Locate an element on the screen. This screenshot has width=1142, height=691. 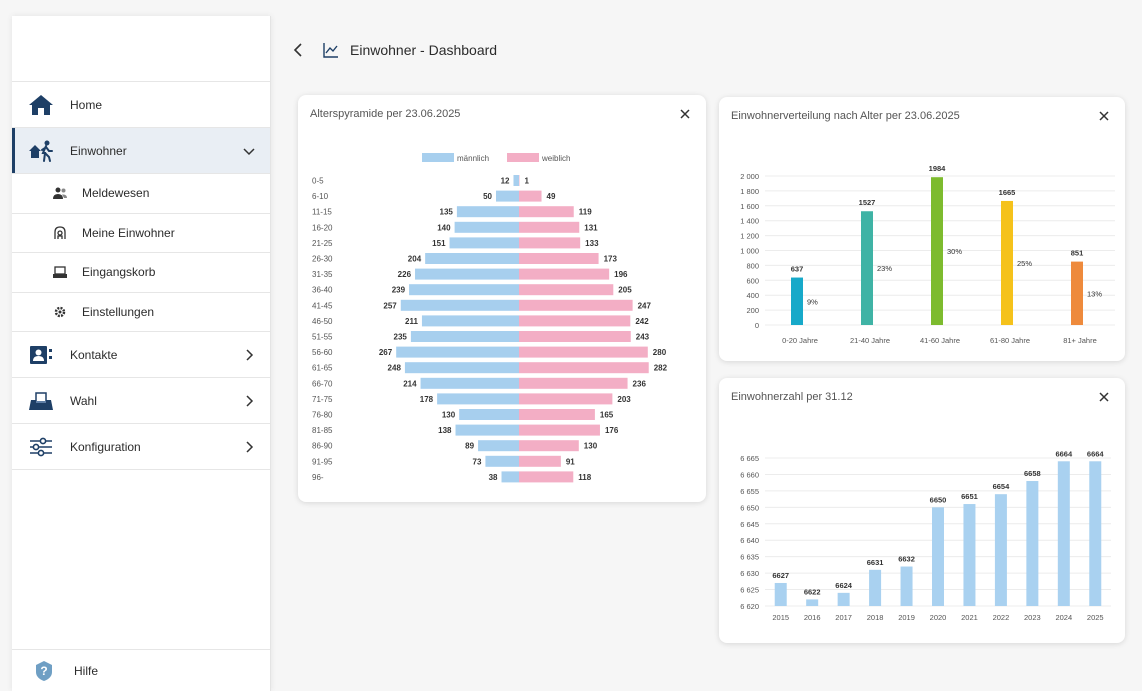
home-icon is located at coordinates (41, 105).